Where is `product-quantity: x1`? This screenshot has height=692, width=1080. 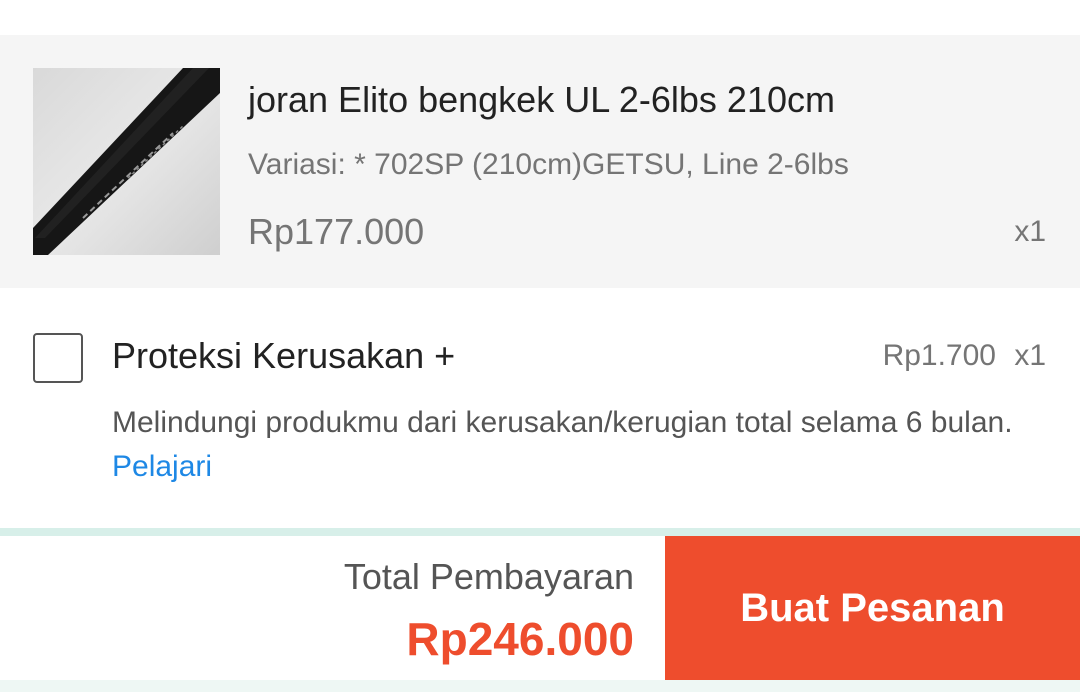 product-quantity: x1 is located at coordinates (1030, 231).